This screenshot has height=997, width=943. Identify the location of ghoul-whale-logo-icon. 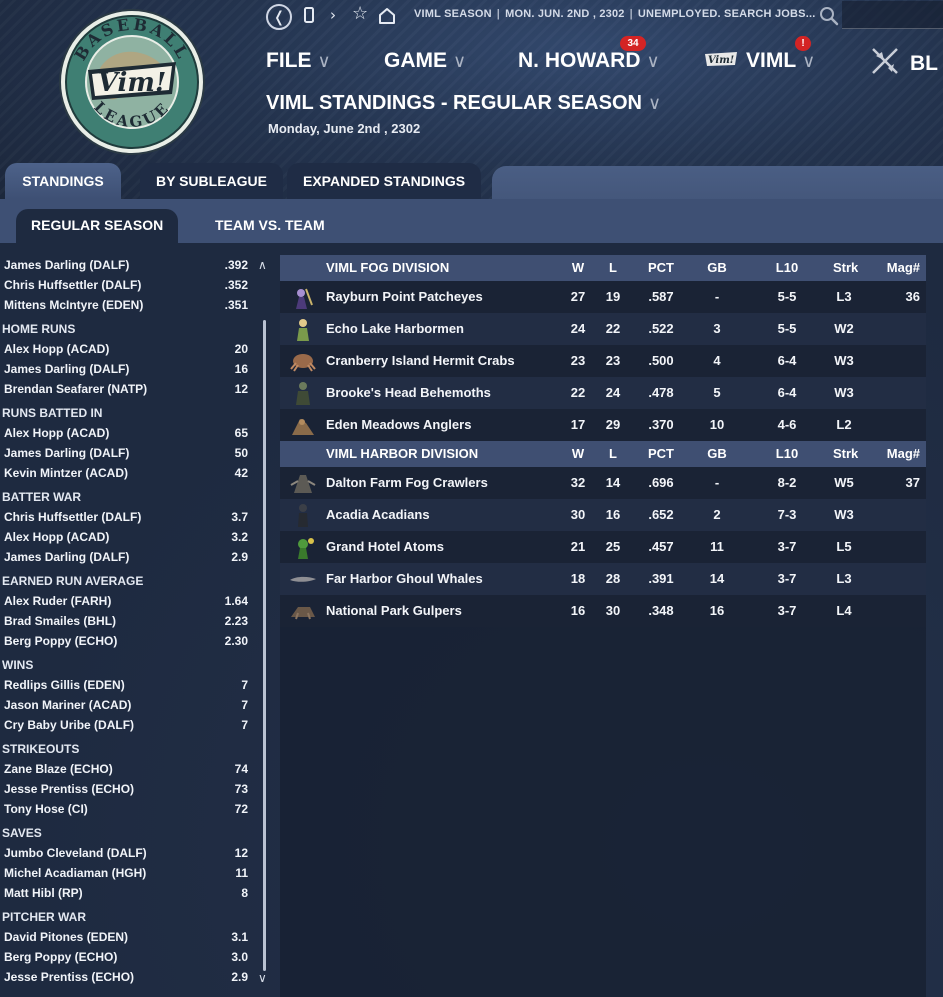
(303, 579).